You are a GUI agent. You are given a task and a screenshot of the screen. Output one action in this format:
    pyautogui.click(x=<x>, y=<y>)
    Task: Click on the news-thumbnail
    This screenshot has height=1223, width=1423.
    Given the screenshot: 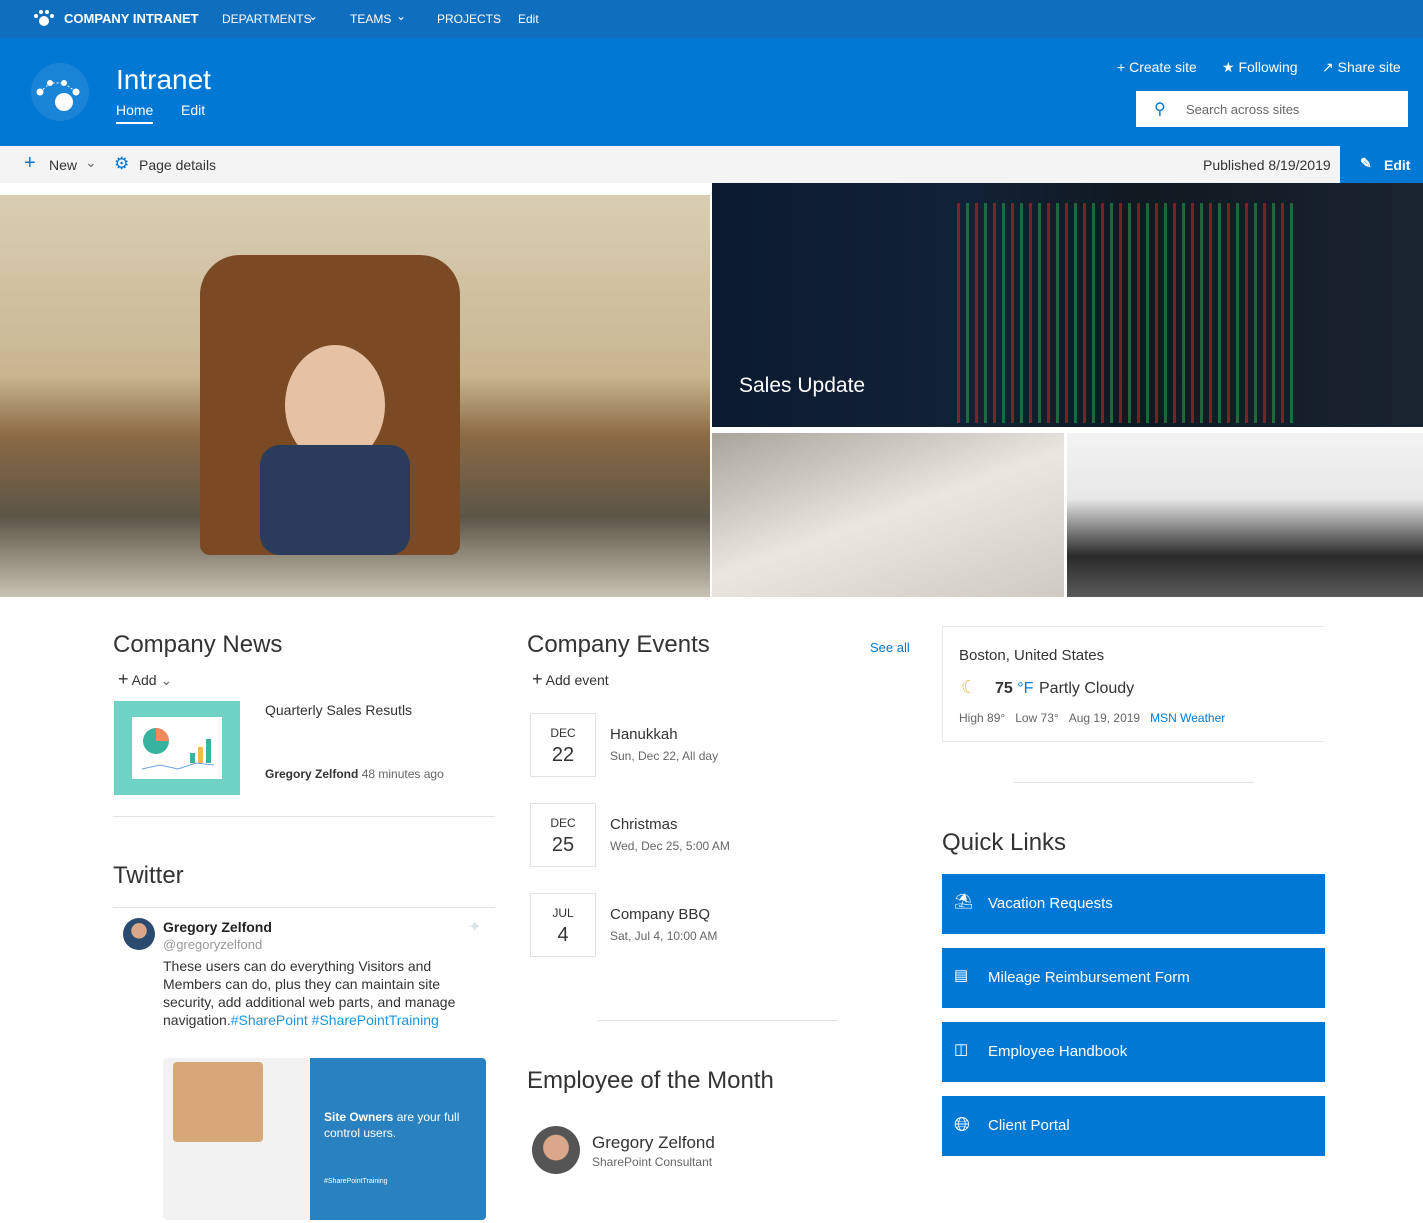 What is the action you would take?
    pyautogui.click(x=177, y=748)
    